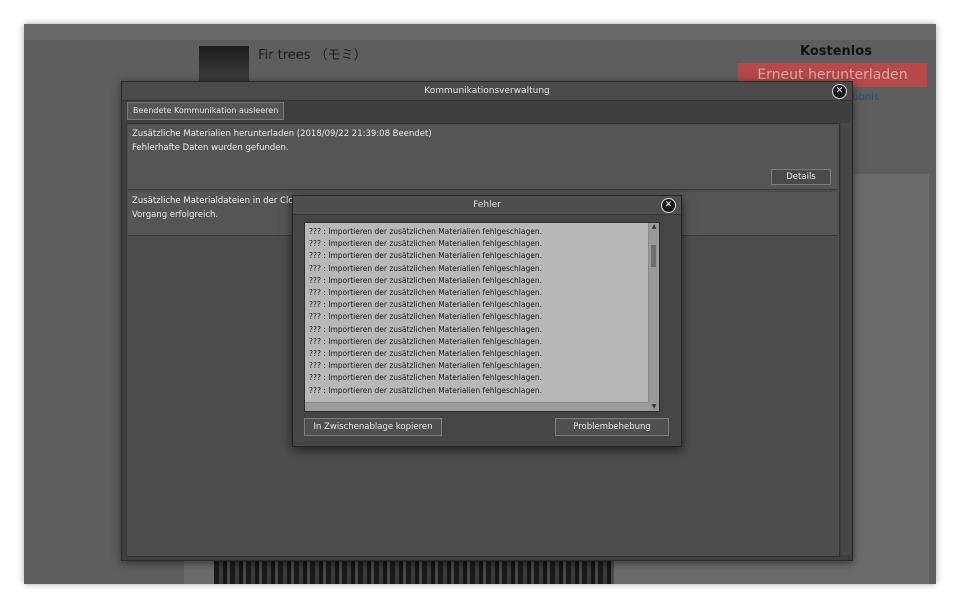 The width and height of the screenshot is (960, 608). I want to click on scroll-up-icon: ▲, so click(654, 227).